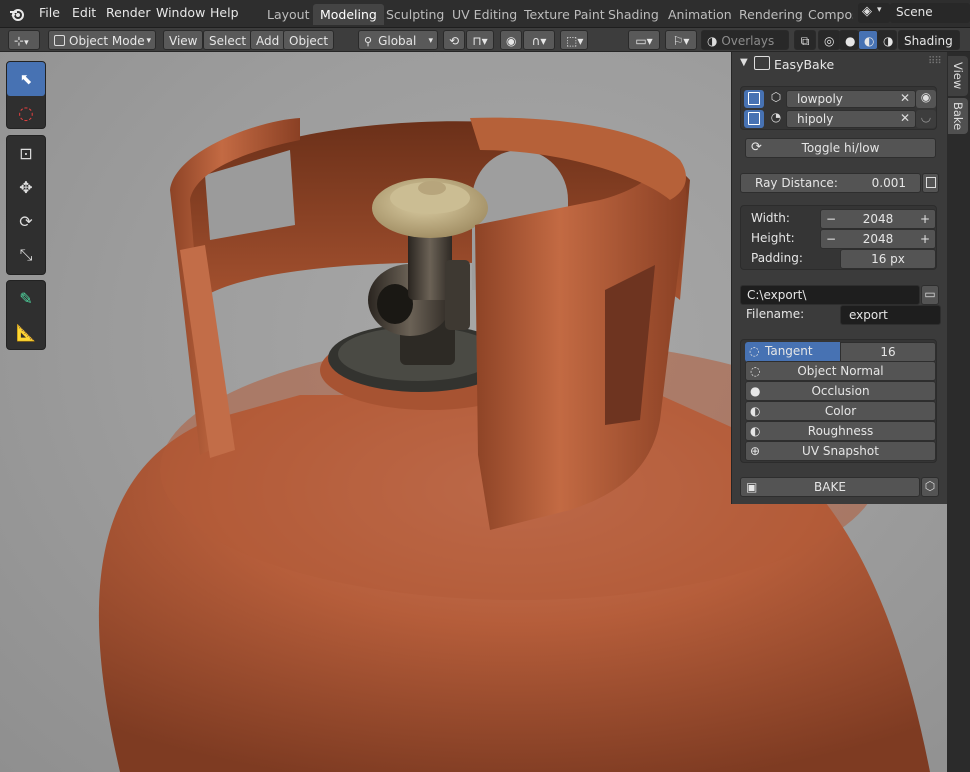  What do you see at coordinates (128, 13) in the screenshot?
I see `menu-render: Render` at bounding box center [128, 13].